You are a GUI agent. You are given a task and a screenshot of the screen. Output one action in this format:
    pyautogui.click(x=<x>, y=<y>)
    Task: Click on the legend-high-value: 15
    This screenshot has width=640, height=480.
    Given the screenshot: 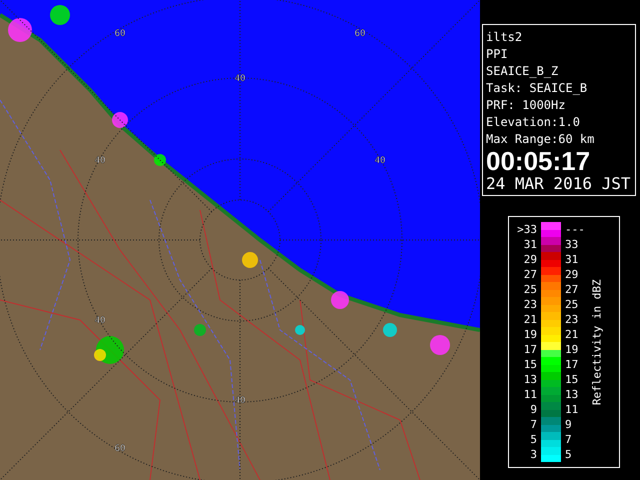 What is the action you would take?
    pyautogui.click(x=572, y=379)
    